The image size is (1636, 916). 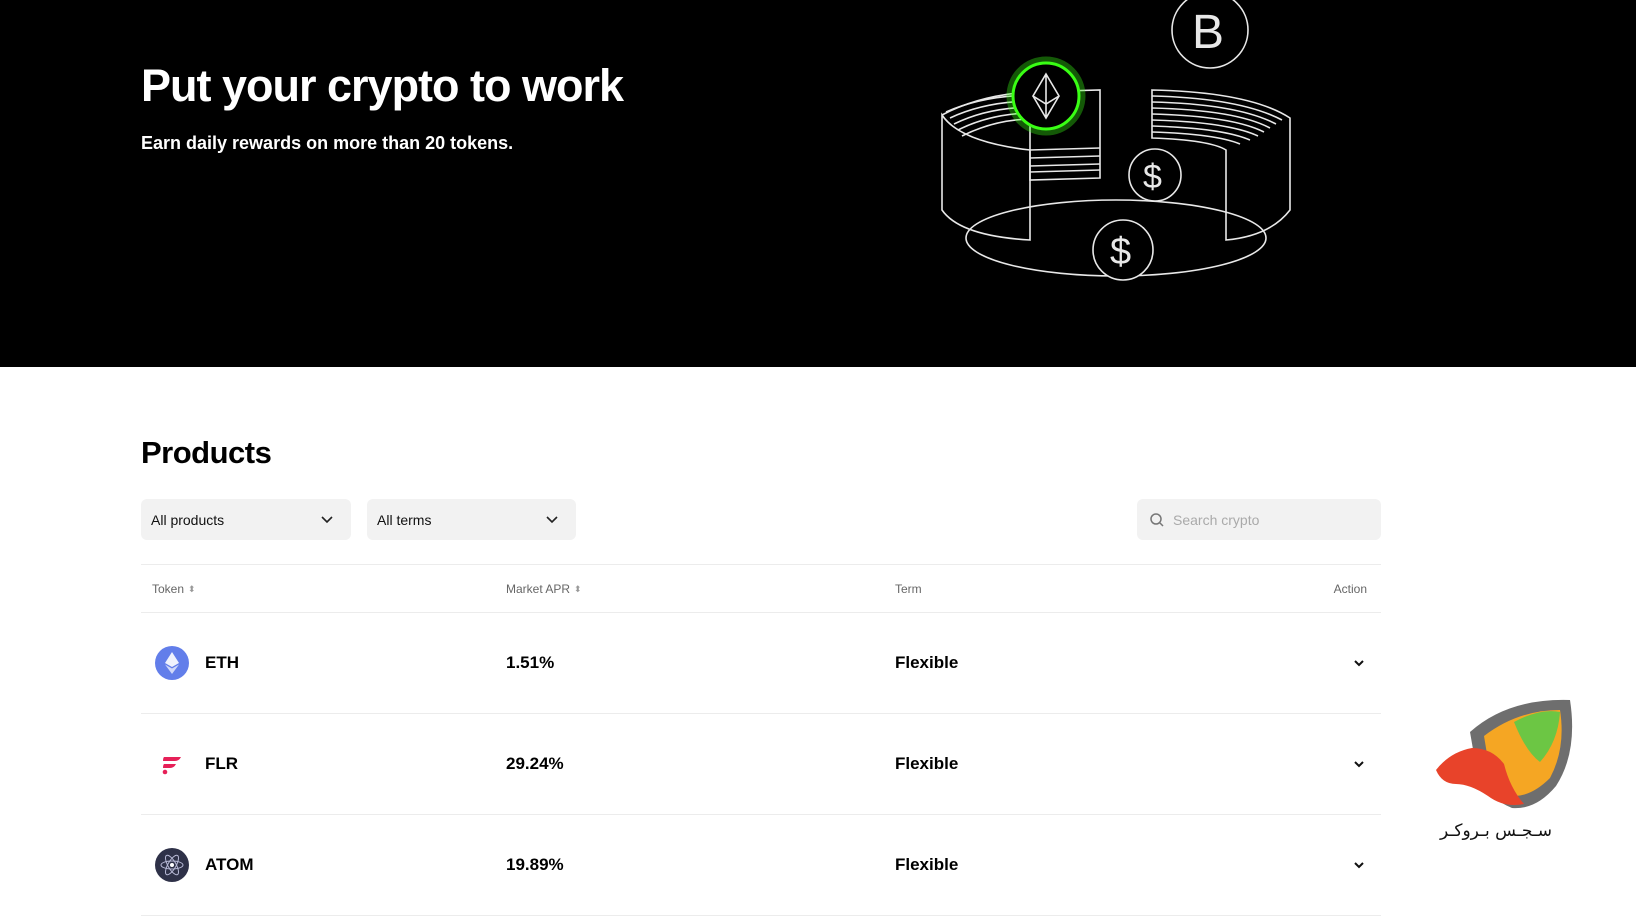 I want to click on market-apr: 19.89%, so click(x=535, y=864).